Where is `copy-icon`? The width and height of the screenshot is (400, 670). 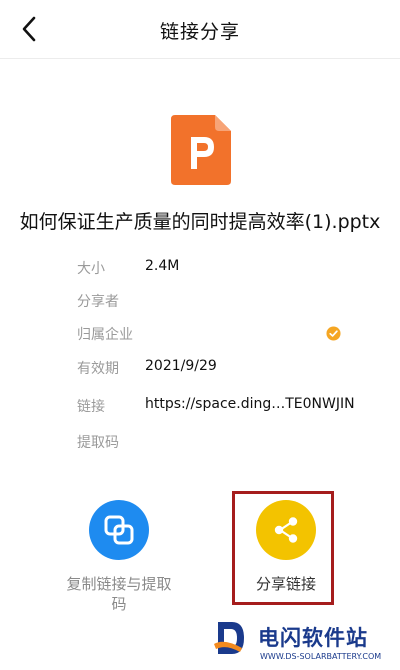 copy-icon is located at coordinates (119, 530).